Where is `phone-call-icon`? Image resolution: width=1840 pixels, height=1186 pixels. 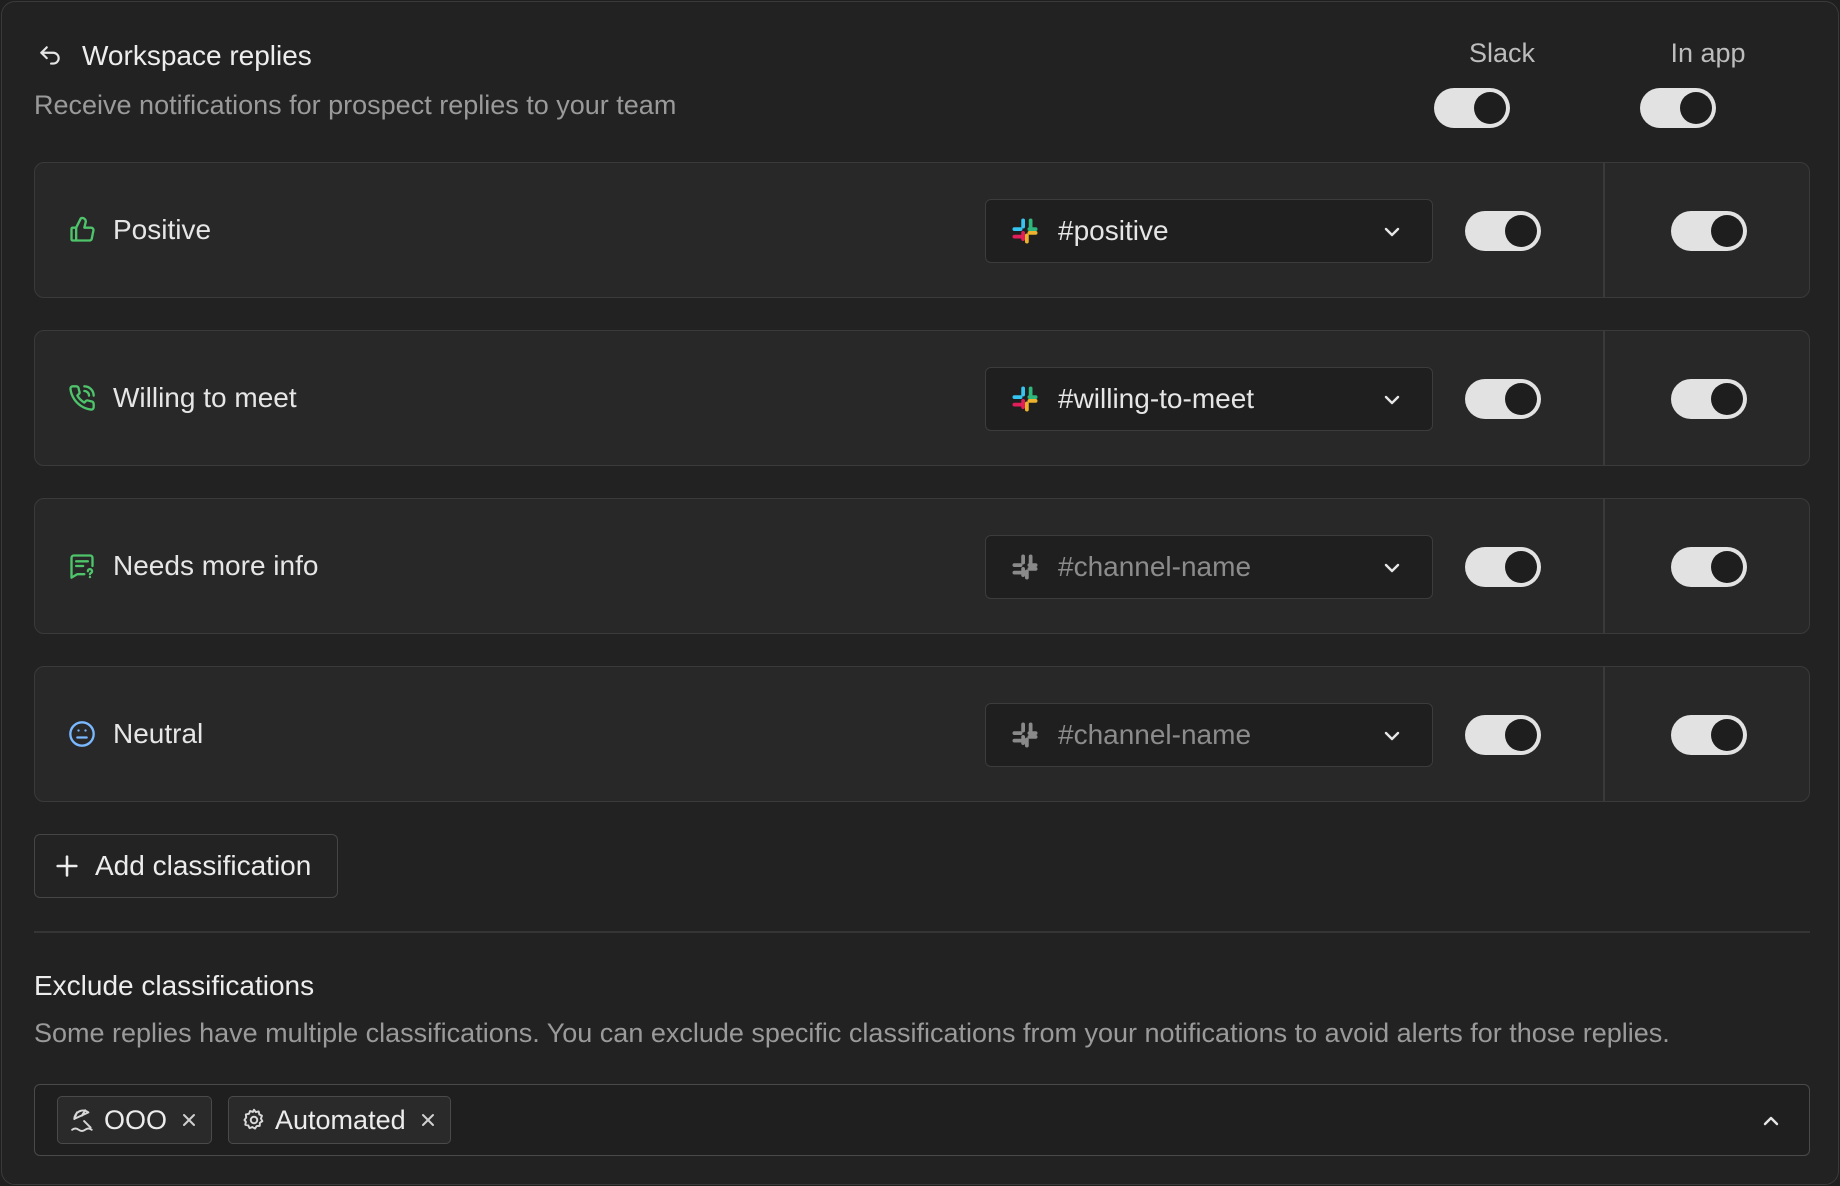
phone-call-icon is located at coordinates (82, 398).